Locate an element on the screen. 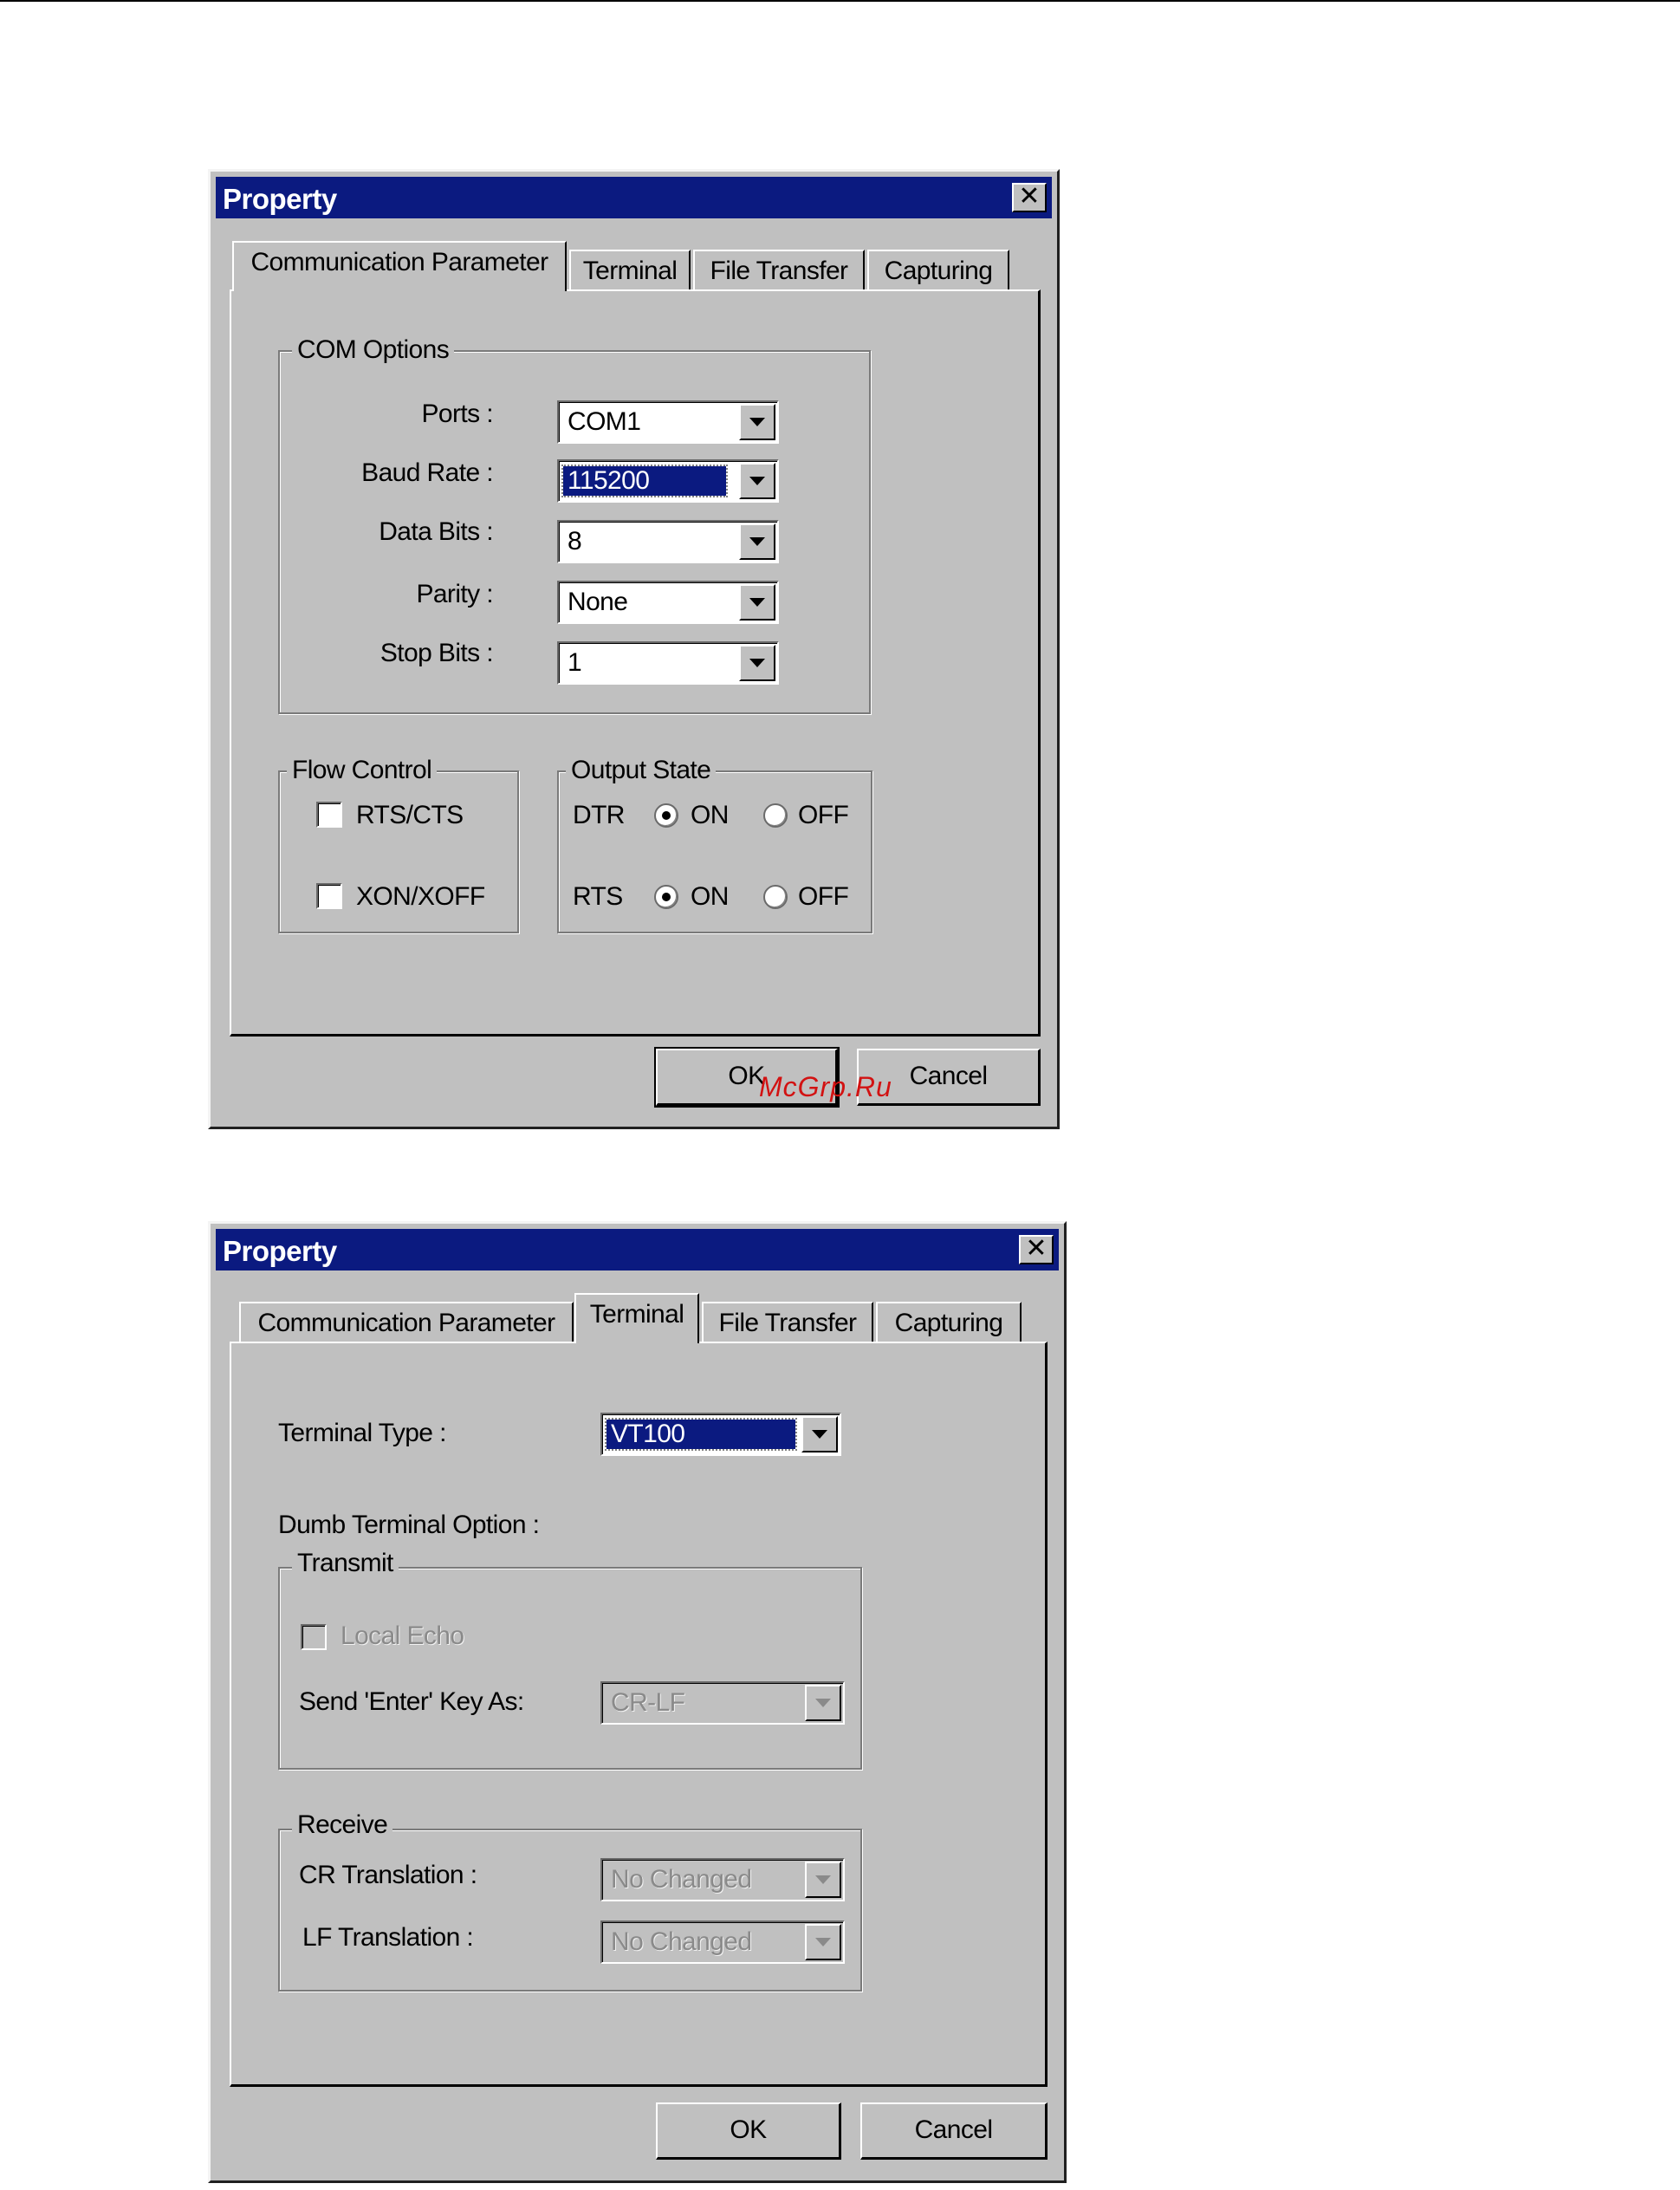 This screenshot has height=2190, width=1680. rts-on-radio is located at coordinates (666, 897).